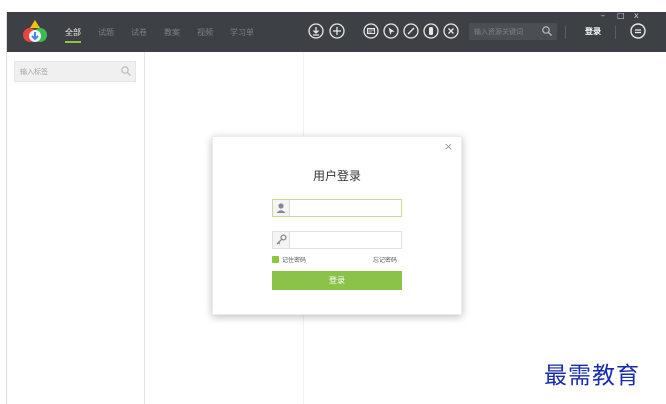  What do you see at coordinates (281, 240) in the screenshot?
I see `key-icon` at bounding box center [281, 240].